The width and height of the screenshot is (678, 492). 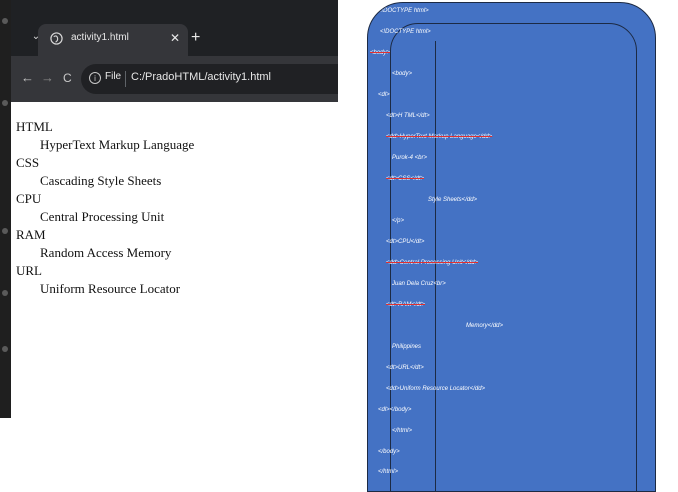 What do you see at coordinates (102, 216) in the screenshot?
I see `definition: Central Processing Unit` at bounding box center [102, 216].